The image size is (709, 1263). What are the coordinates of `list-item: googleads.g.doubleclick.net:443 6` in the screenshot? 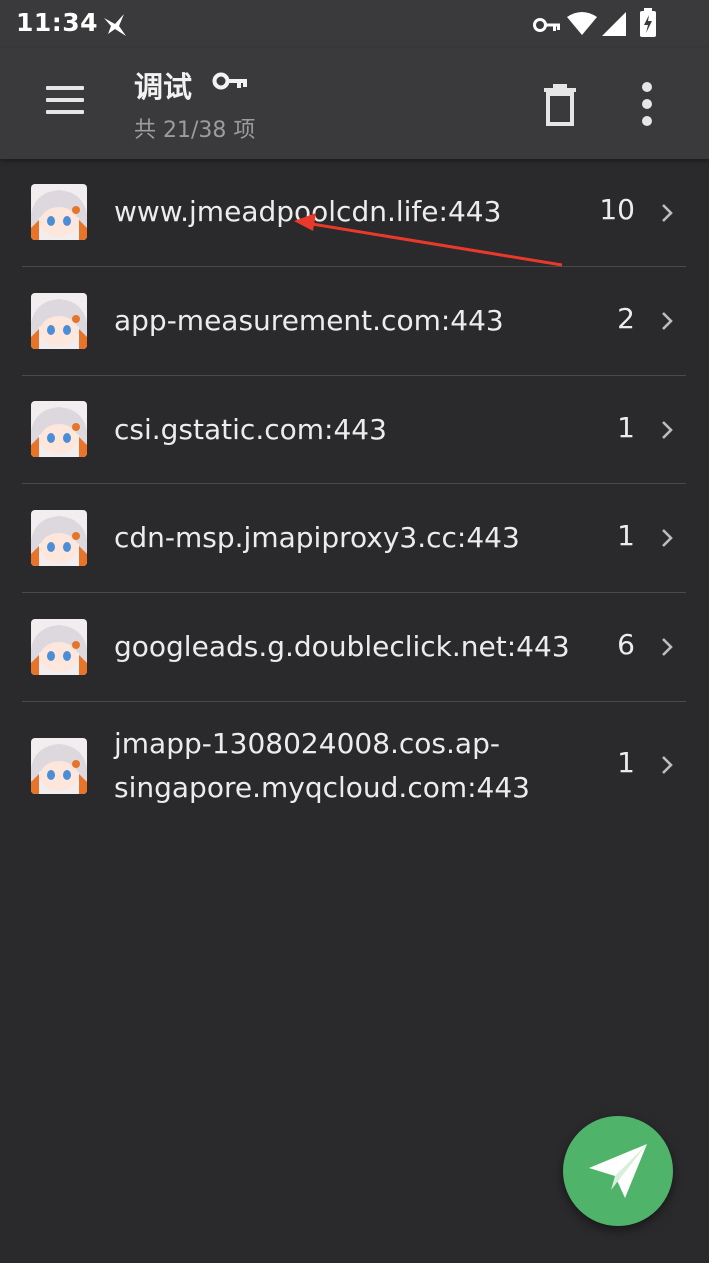 It's located at (354, 647).